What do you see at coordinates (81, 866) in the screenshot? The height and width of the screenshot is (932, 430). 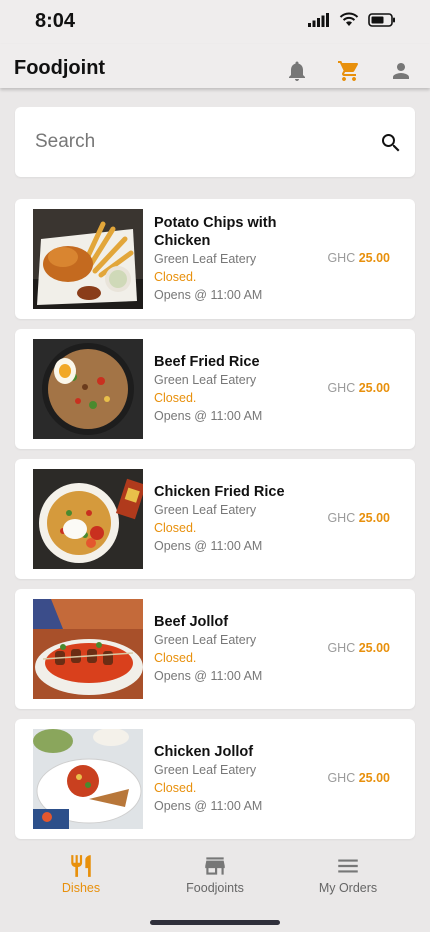 I see `fork-knife-icon` at bounding box center [81, 866].